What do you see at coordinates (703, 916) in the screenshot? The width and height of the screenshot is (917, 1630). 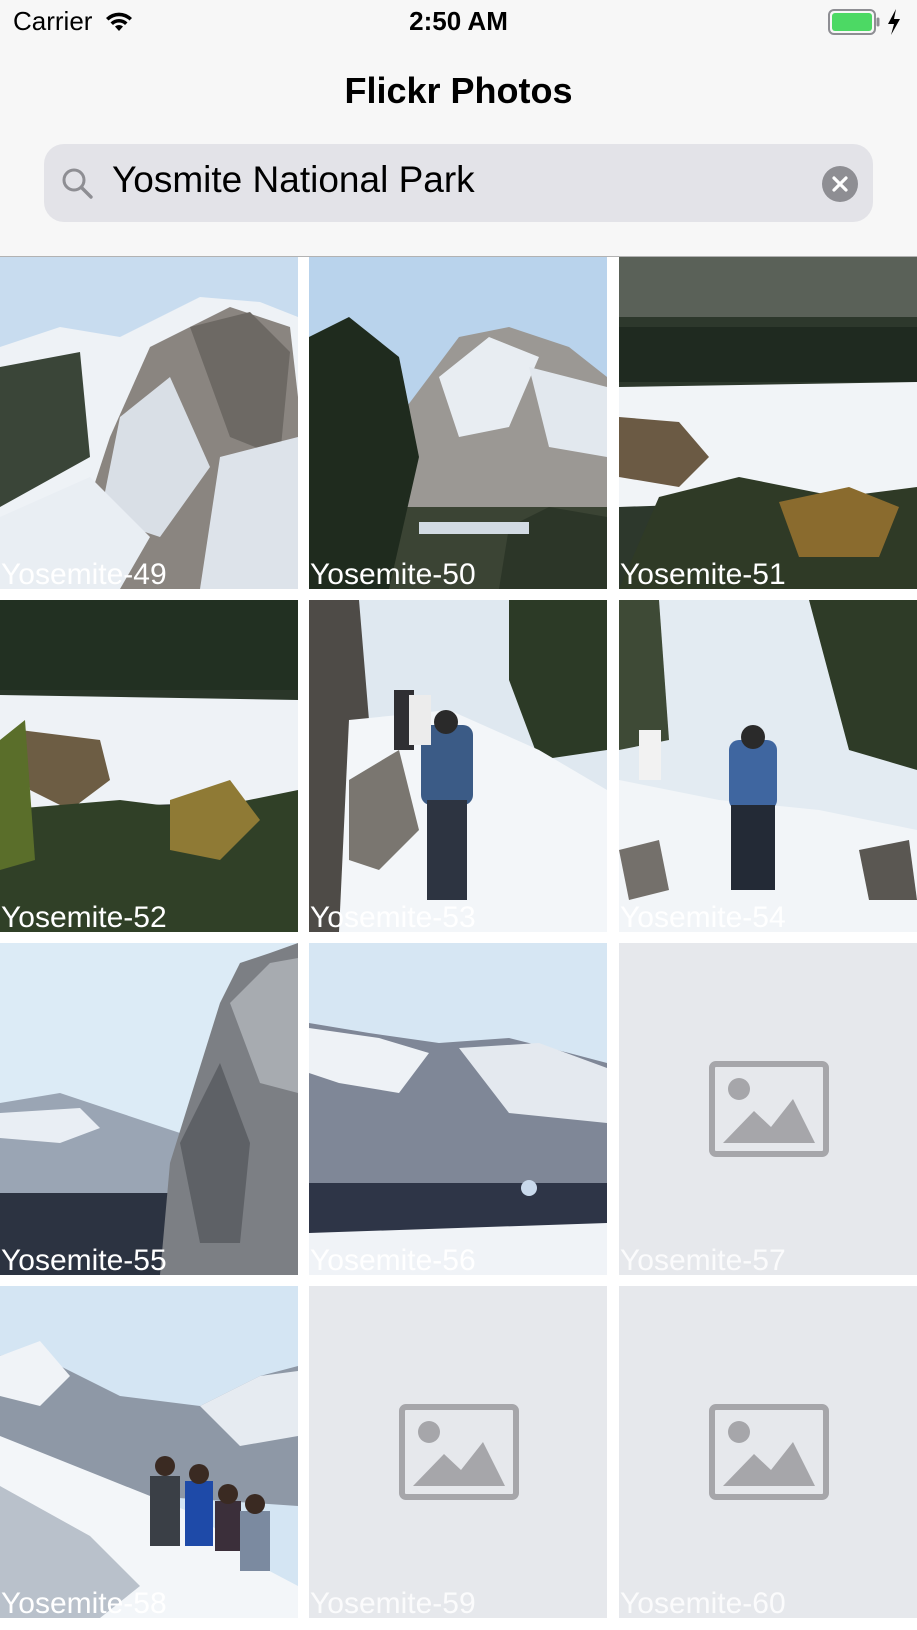 I see `photo-title: Yosemite-54` at bounding box center [703, 916].